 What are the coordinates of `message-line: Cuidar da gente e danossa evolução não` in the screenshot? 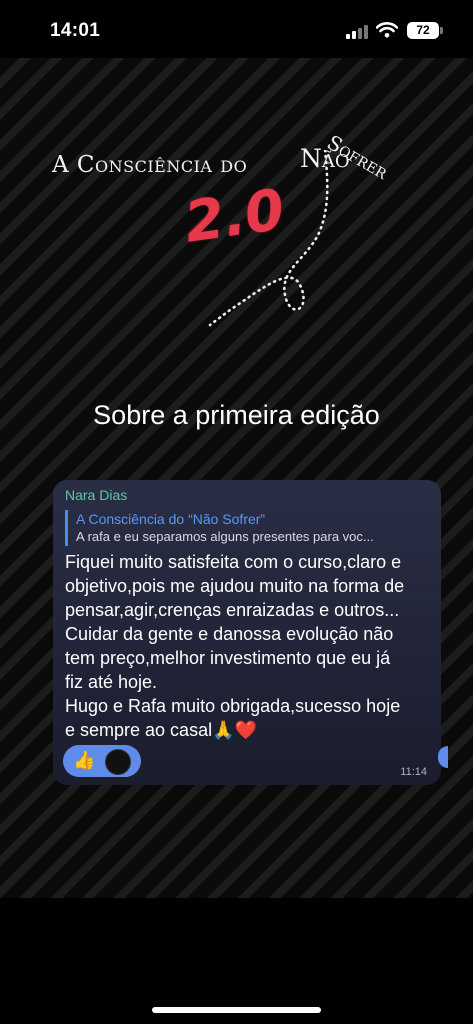 It's located at (229, 634).